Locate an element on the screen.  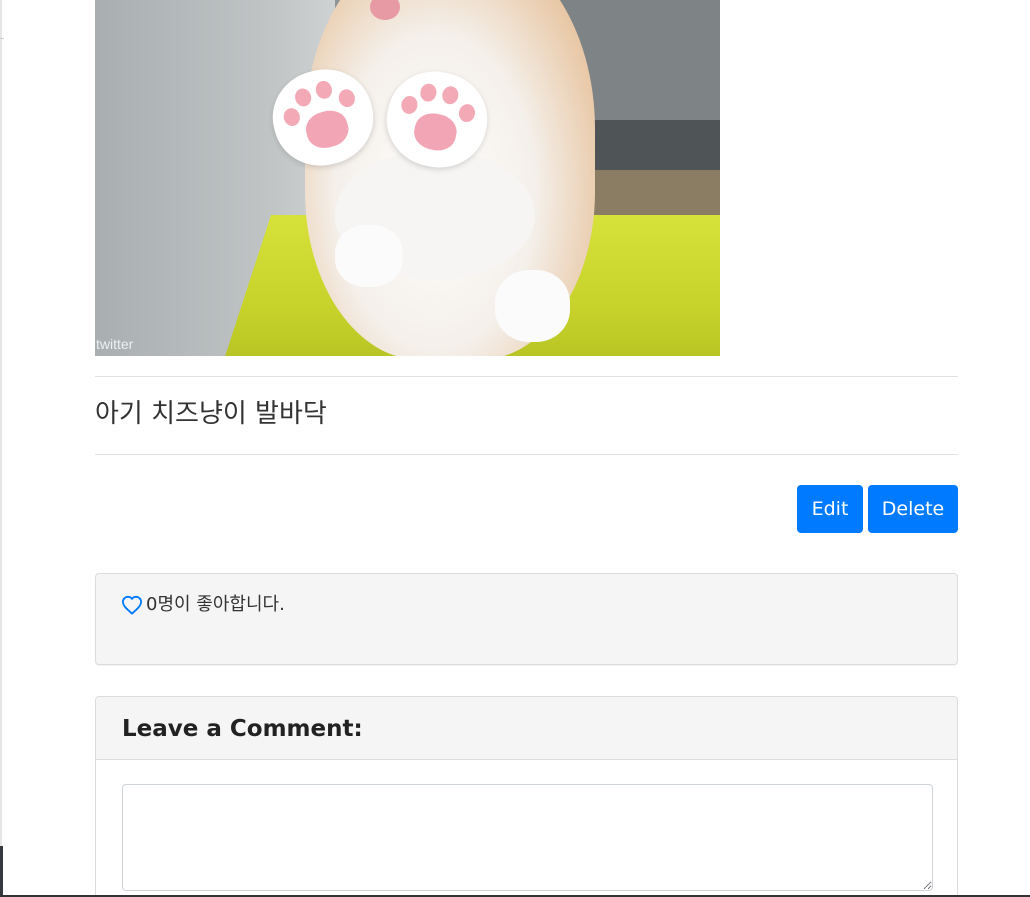
heart-outline-icon is located at coordinates (132, 605).